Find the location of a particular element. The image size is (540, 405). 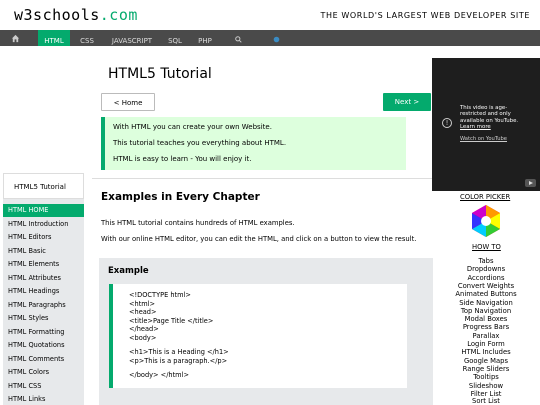

home-icon is located at coordinates (15, 38).